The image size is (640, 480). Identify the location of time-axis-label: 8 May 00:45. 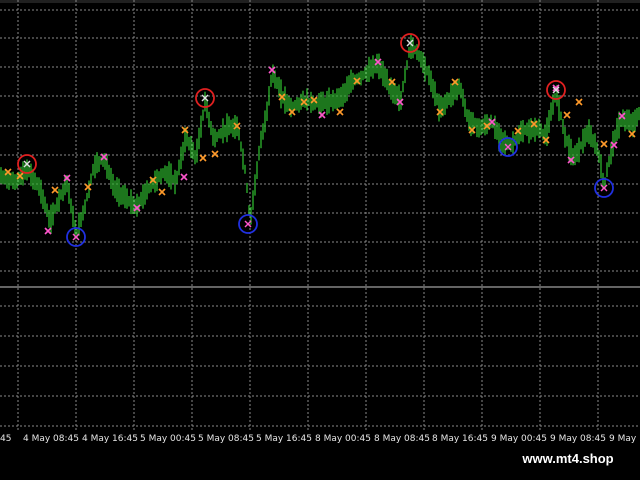
(343, 439).